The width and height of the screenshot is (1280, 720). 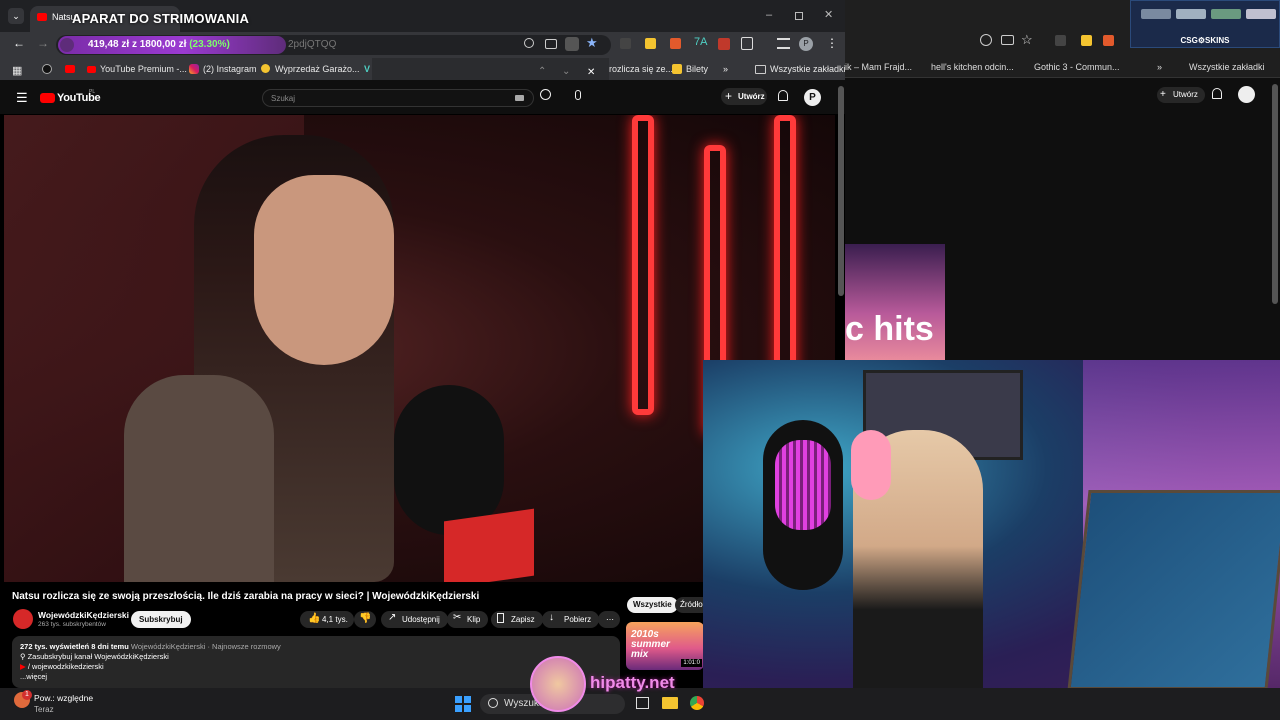 I want to click on apps-grid-icon: ▦, so click(x=17, y=70).